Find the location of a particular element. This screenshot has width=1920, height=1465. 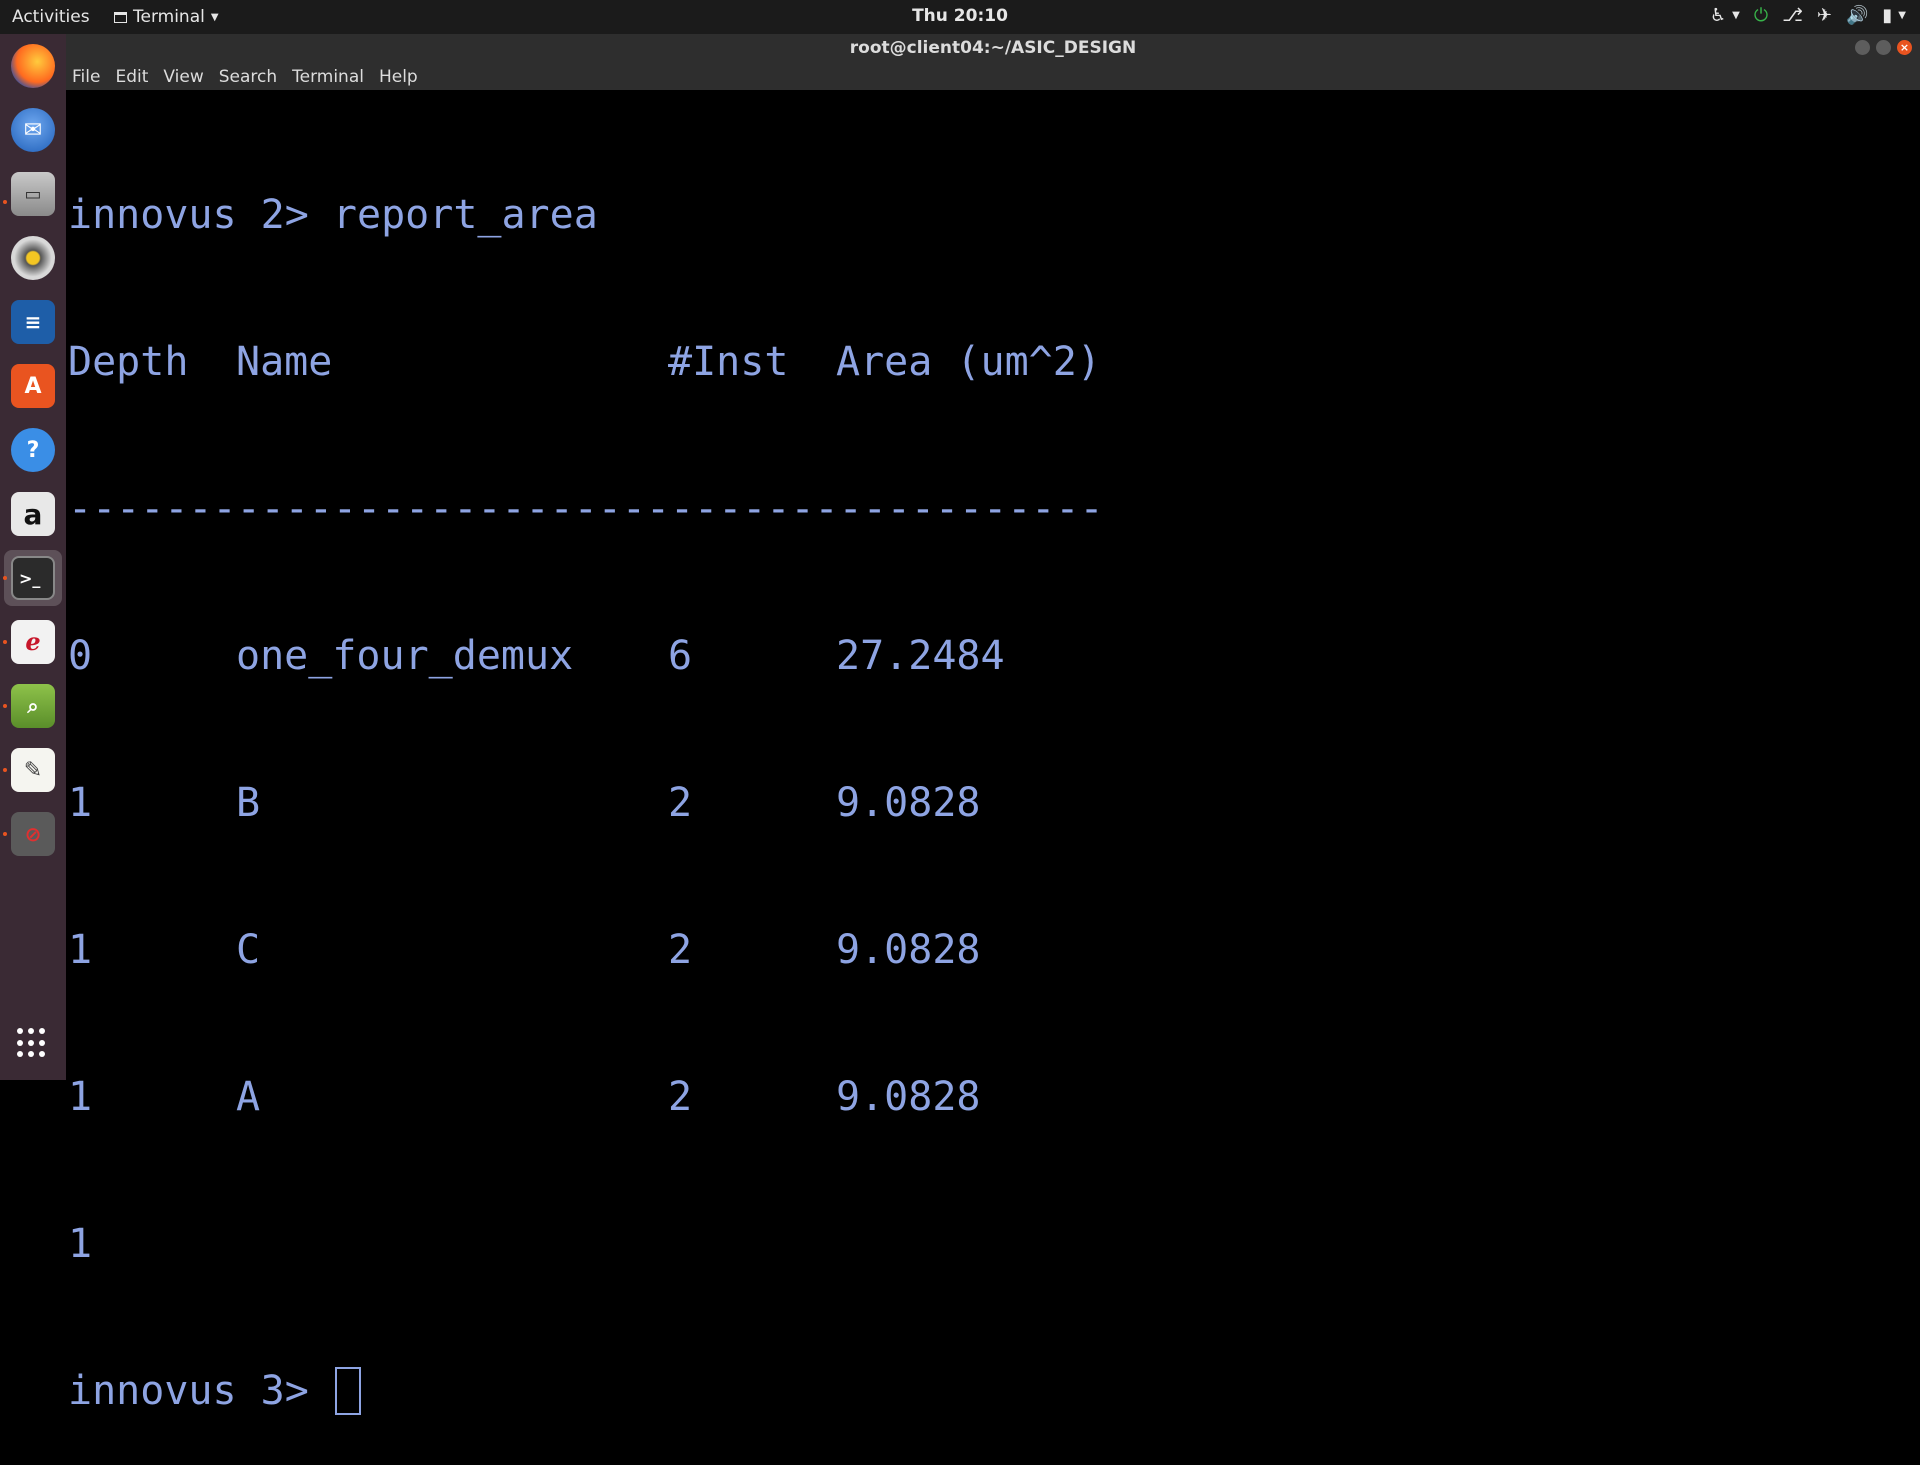

dock-image-viewer: ⌕ is located at coordinates (33, 706).